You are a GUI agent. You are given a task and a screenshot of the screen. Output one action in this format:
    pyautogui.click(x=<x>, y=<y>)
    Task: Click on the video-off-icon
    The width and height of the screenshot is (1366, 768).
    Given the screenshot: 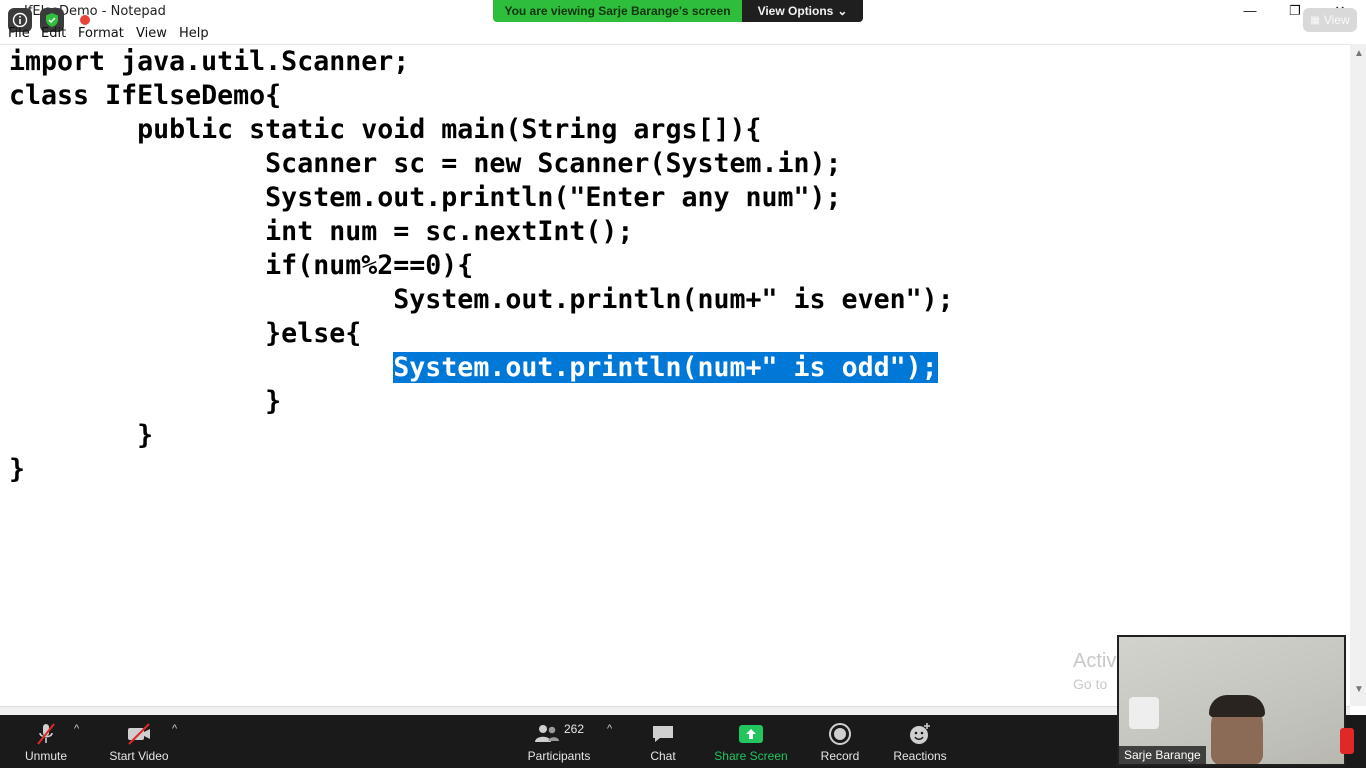 What is the action you would take?
    pyautogui.click(x=139, y=734)
    